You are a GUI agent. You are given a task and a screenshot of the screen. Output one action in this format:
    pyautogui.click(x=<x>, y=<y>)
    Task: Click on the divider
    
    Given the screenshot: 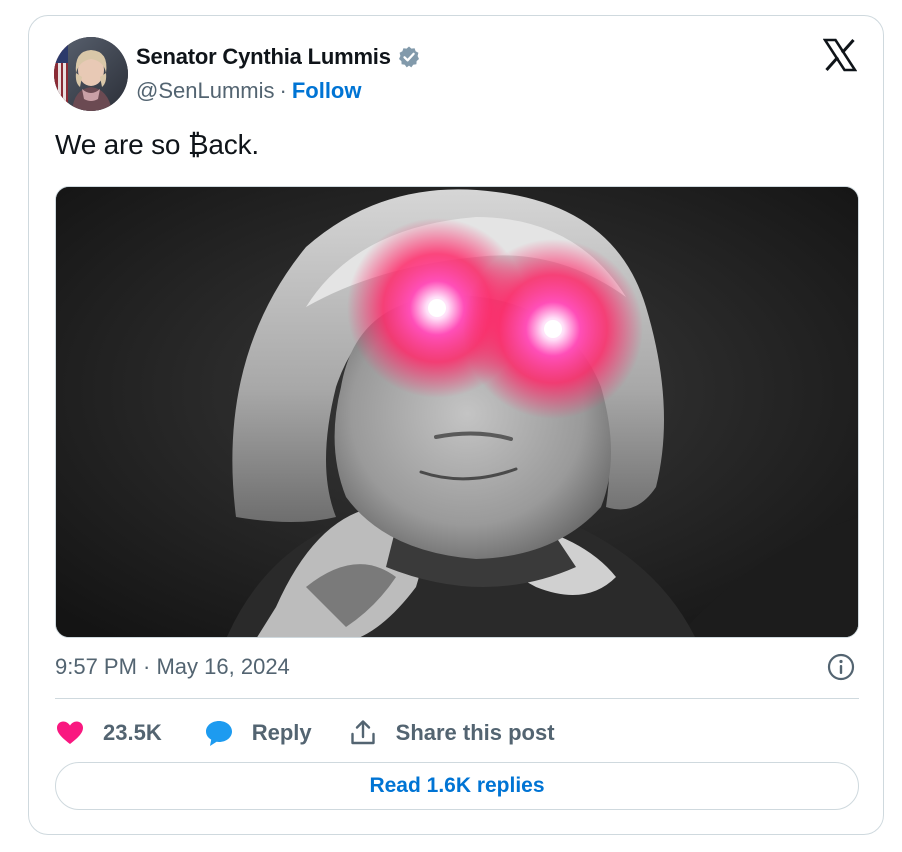 What is the action you would take?
    pyautogui.click(x=457, y=698)
    